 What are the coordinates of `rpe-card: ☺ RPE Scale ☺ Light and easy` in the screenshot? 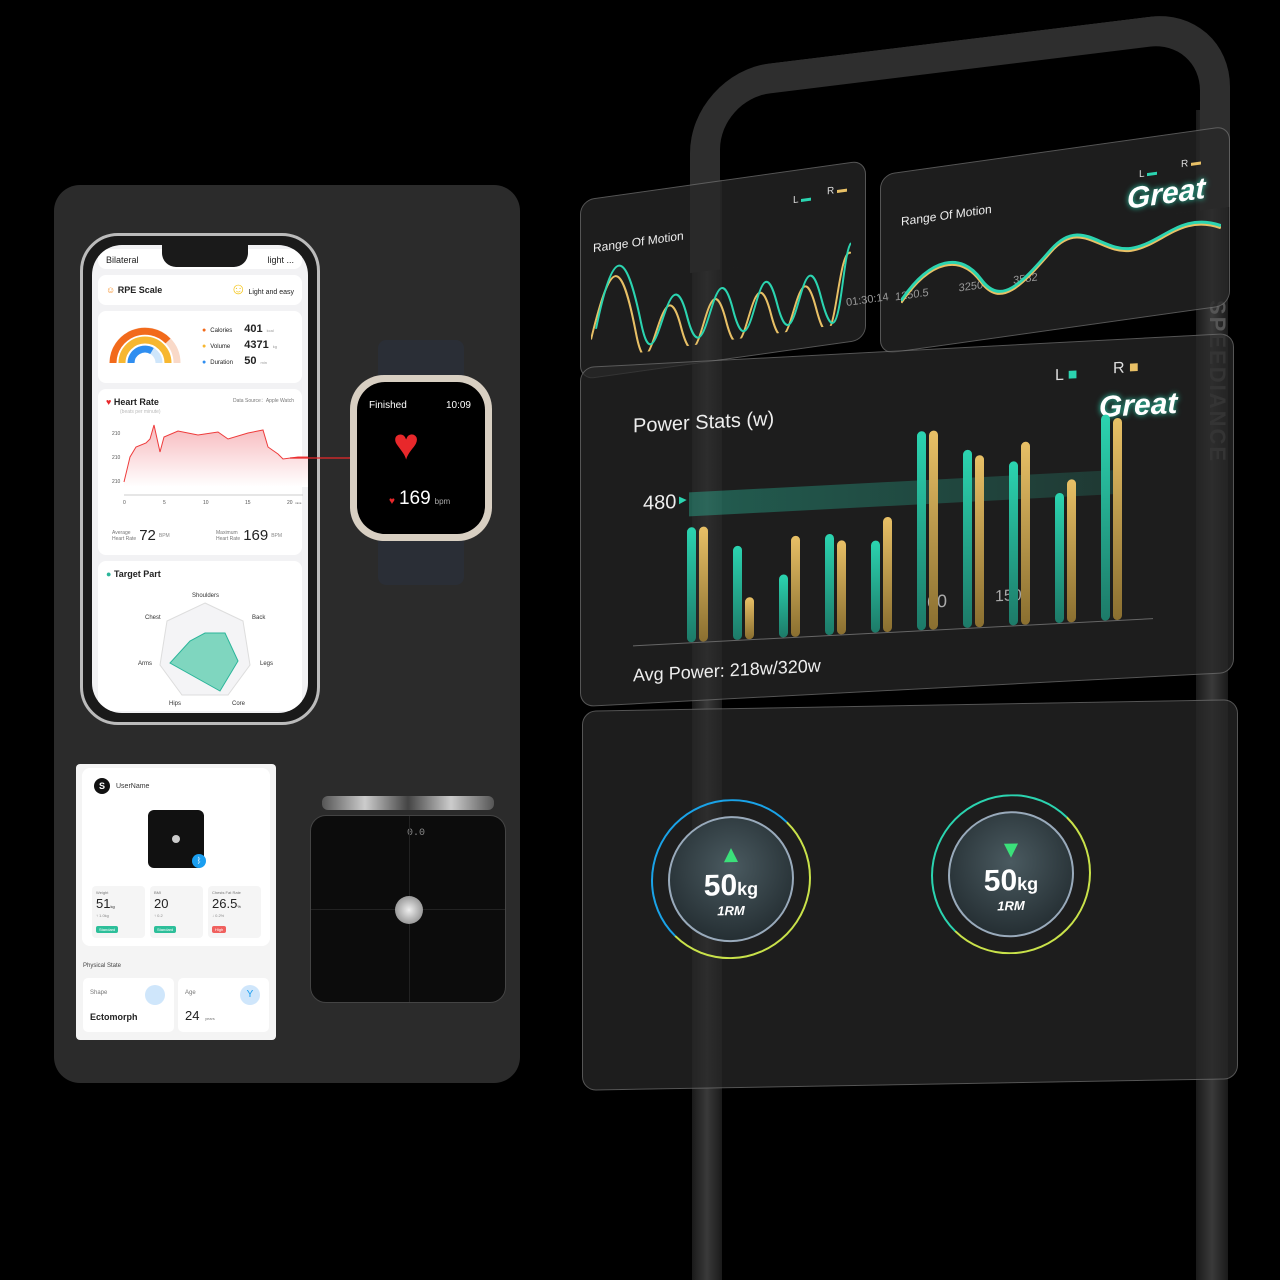 It's located at (200, 290).